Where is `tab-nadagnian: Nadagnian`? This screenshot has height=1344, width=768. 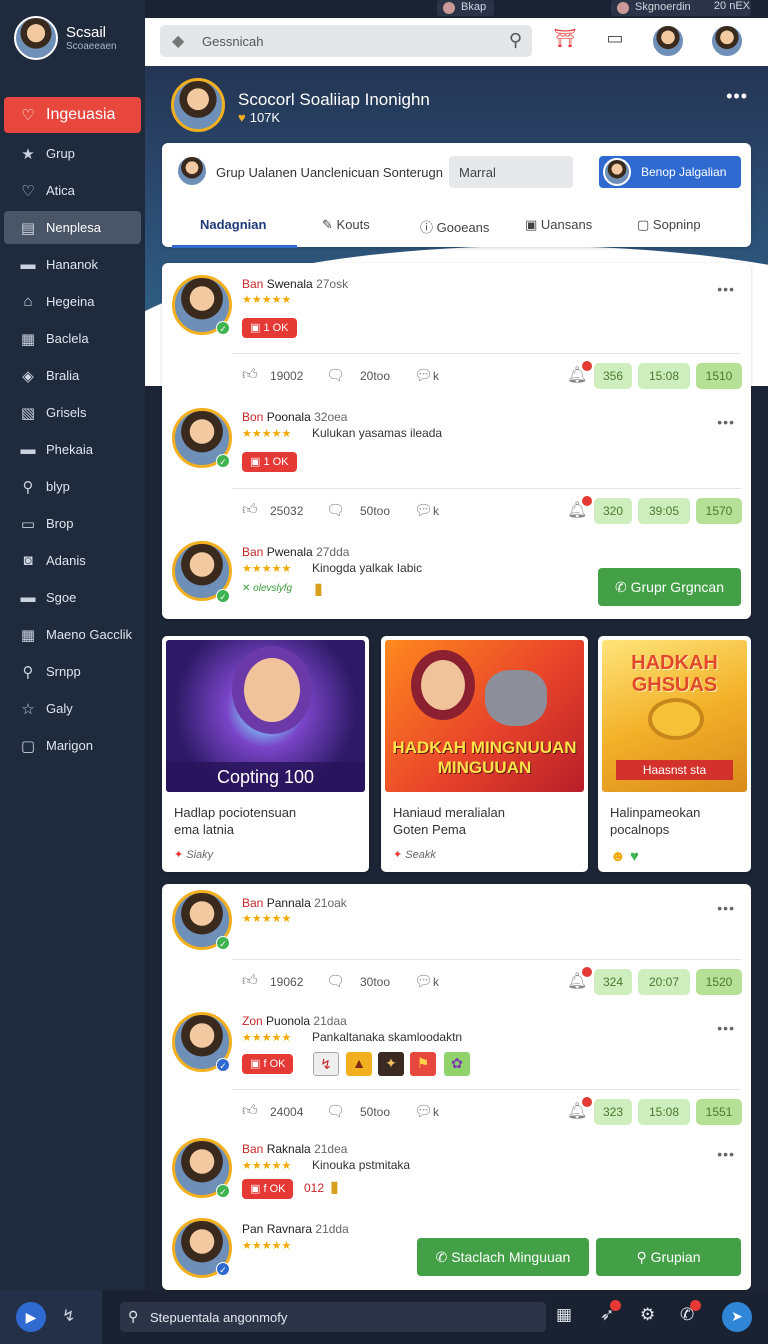
tab-nadagnian: Nadagnian is located at coordinates (233, 224).